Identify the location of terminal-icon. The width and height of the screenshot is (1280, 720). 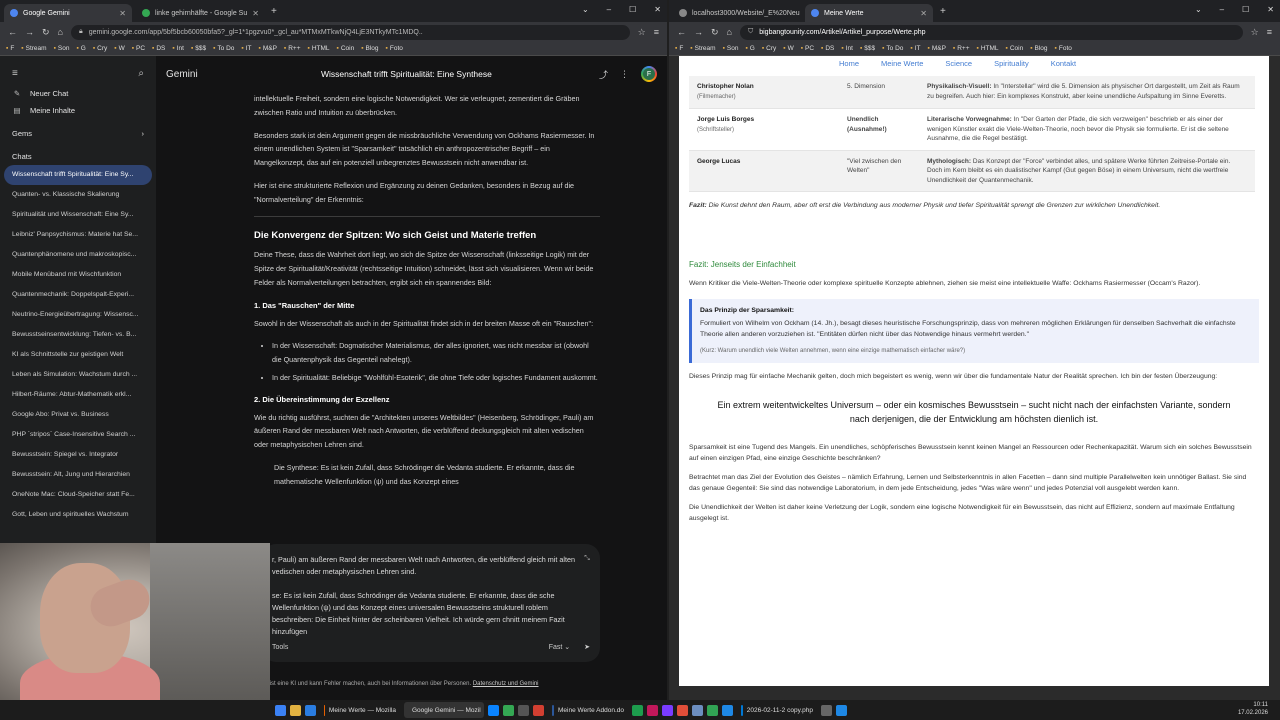
(523, 710).